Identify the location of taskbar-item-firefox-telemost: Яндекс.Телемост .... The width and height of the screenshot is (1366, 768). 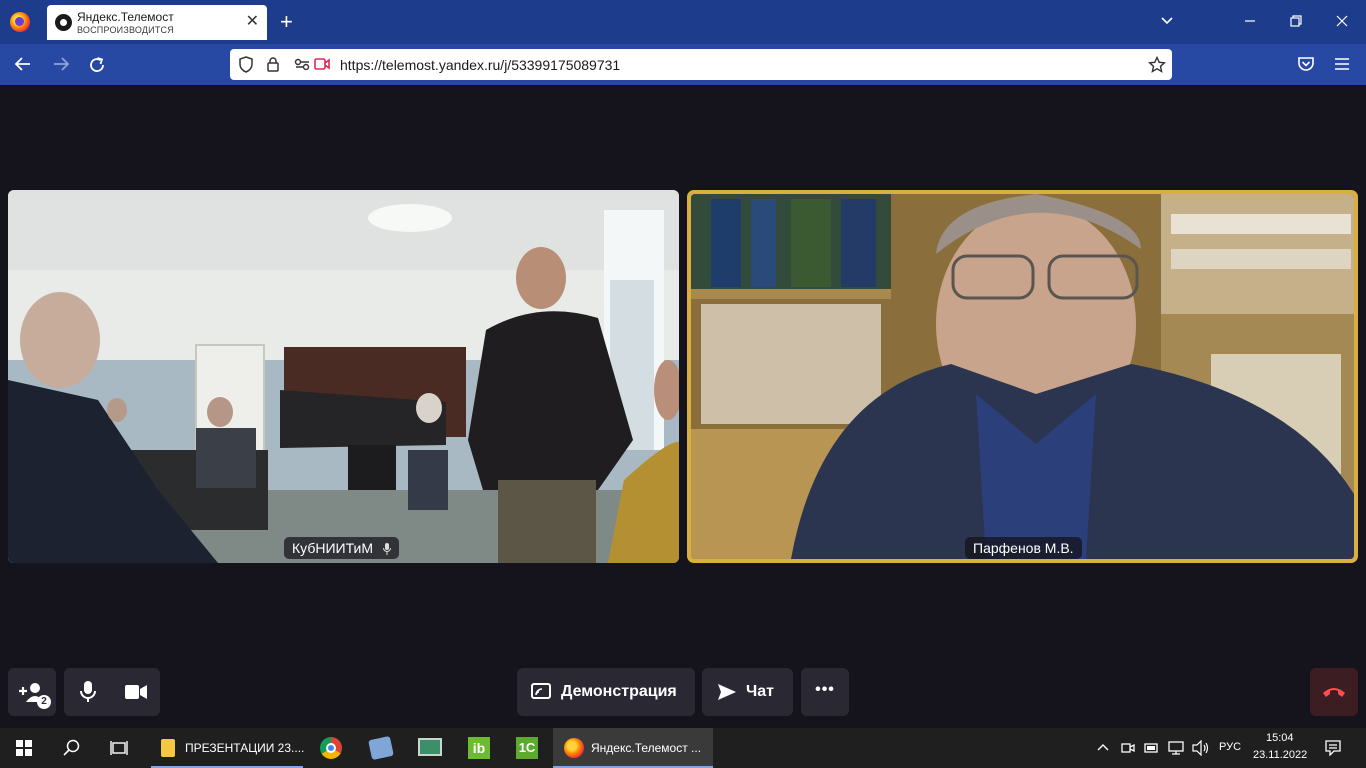
(633, 748).